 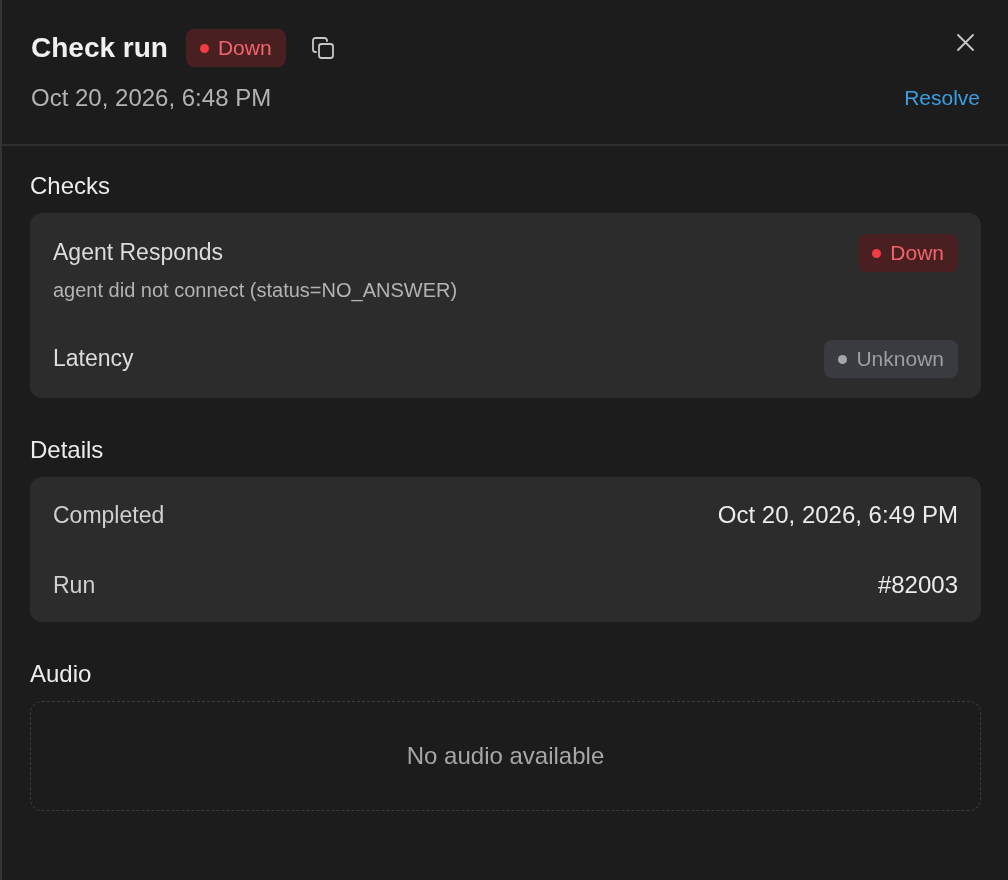 I want to click on close-button, so click(x=965, y=42).